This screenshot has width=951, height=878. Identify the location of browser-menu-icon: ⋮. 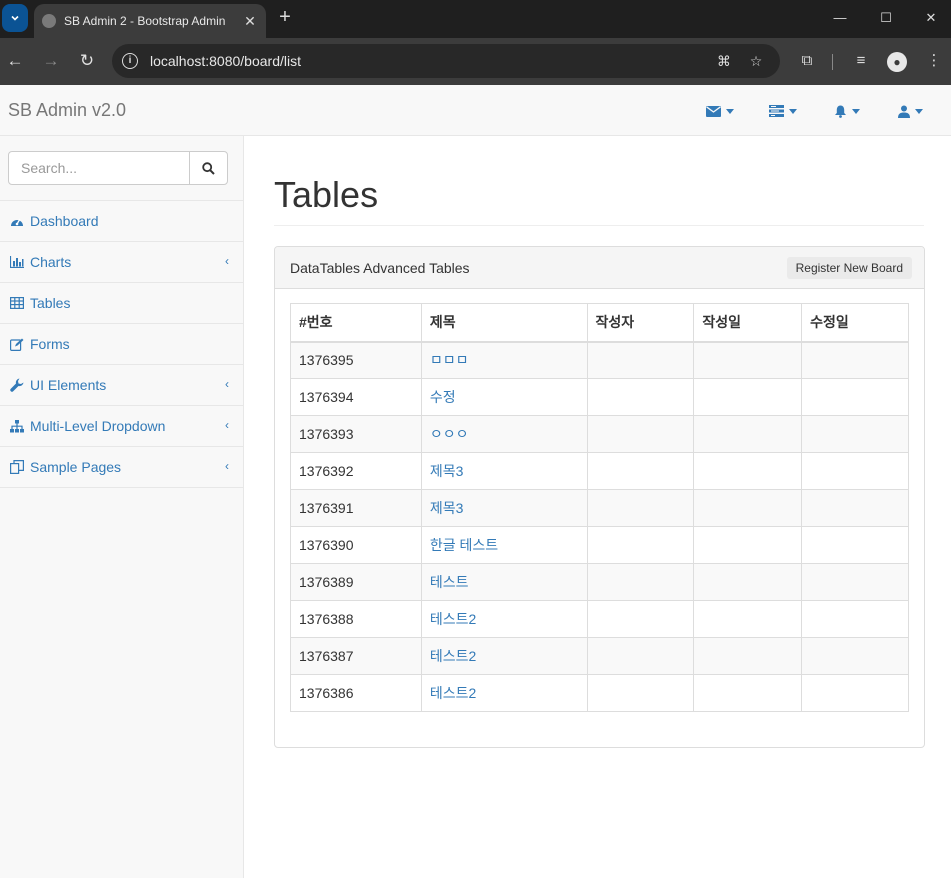
(934, 62).